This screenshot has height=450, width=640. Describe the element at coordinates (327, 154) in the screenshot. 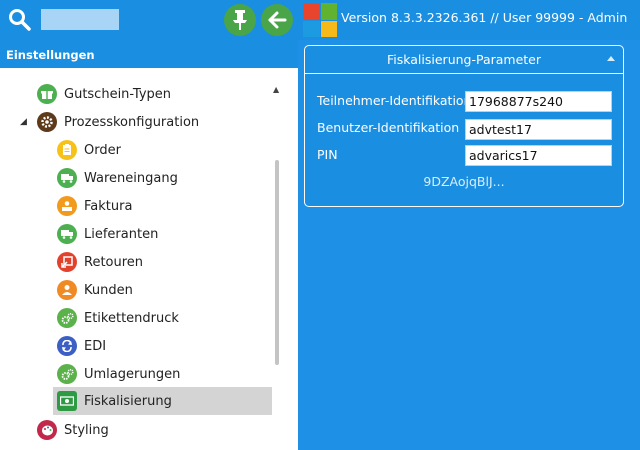

I see `label-pin: PIN` at that location.